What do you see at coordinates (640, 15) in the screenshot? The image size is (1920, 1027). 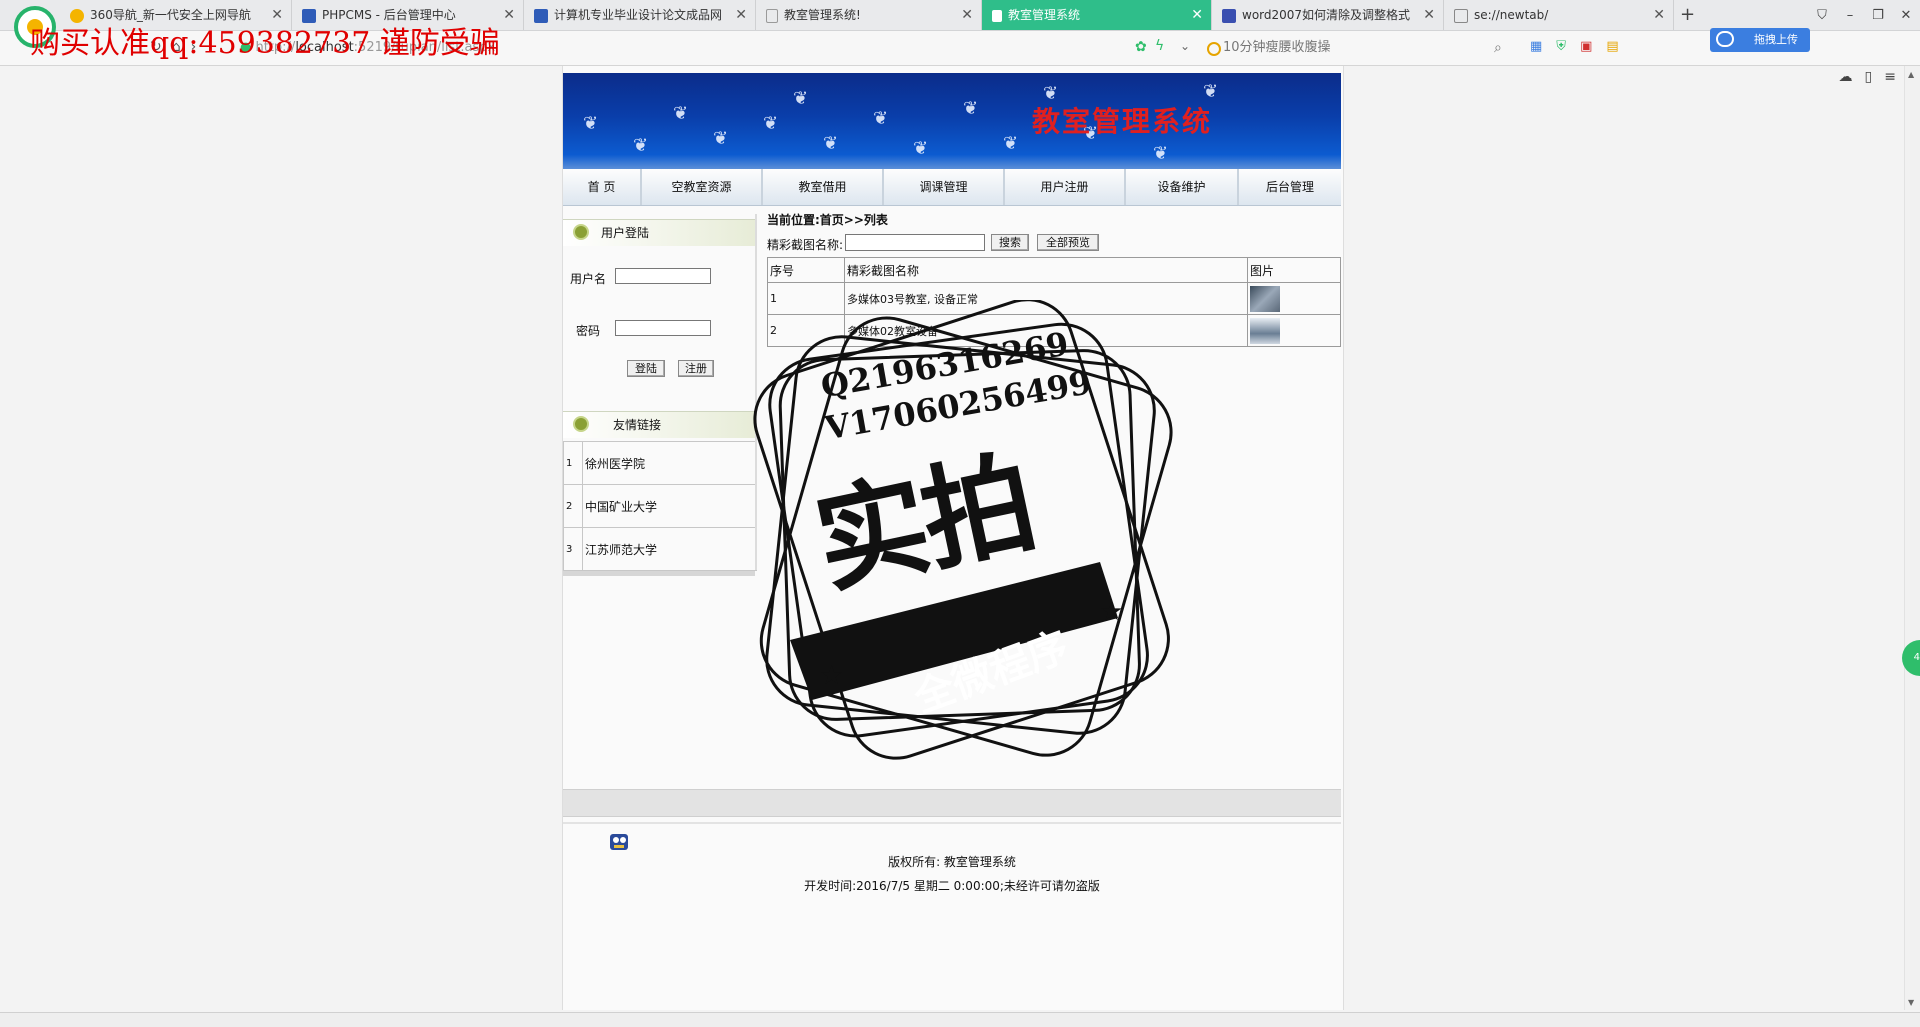 I see `browser-tab-thesis: 计算机专业毕业设计论文成品网 ✕` at bounding box center [640, 15].